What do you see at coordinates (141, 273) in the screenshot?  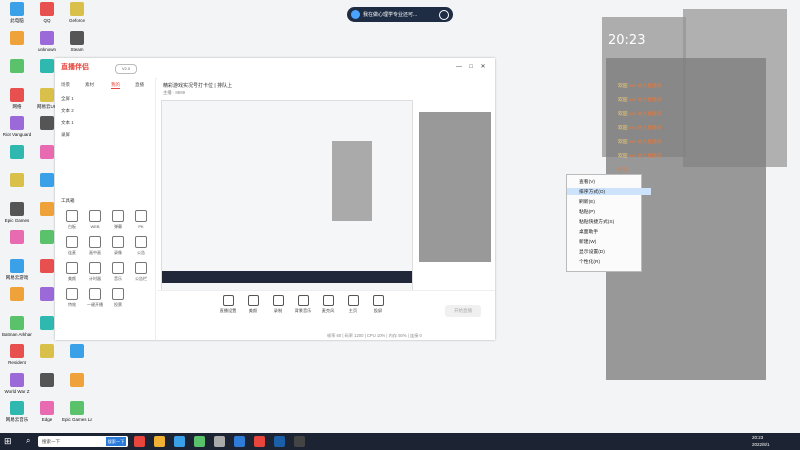 I see `tool-item: 公告栏` at bounding box center [141, 273].